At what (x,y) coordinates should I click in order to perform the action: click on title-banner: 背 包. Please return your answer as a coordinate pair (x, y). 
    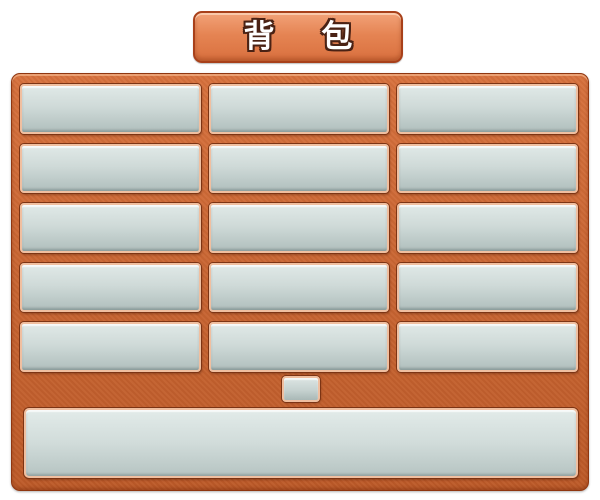
    Looking at the image, I should click on (298, 37).